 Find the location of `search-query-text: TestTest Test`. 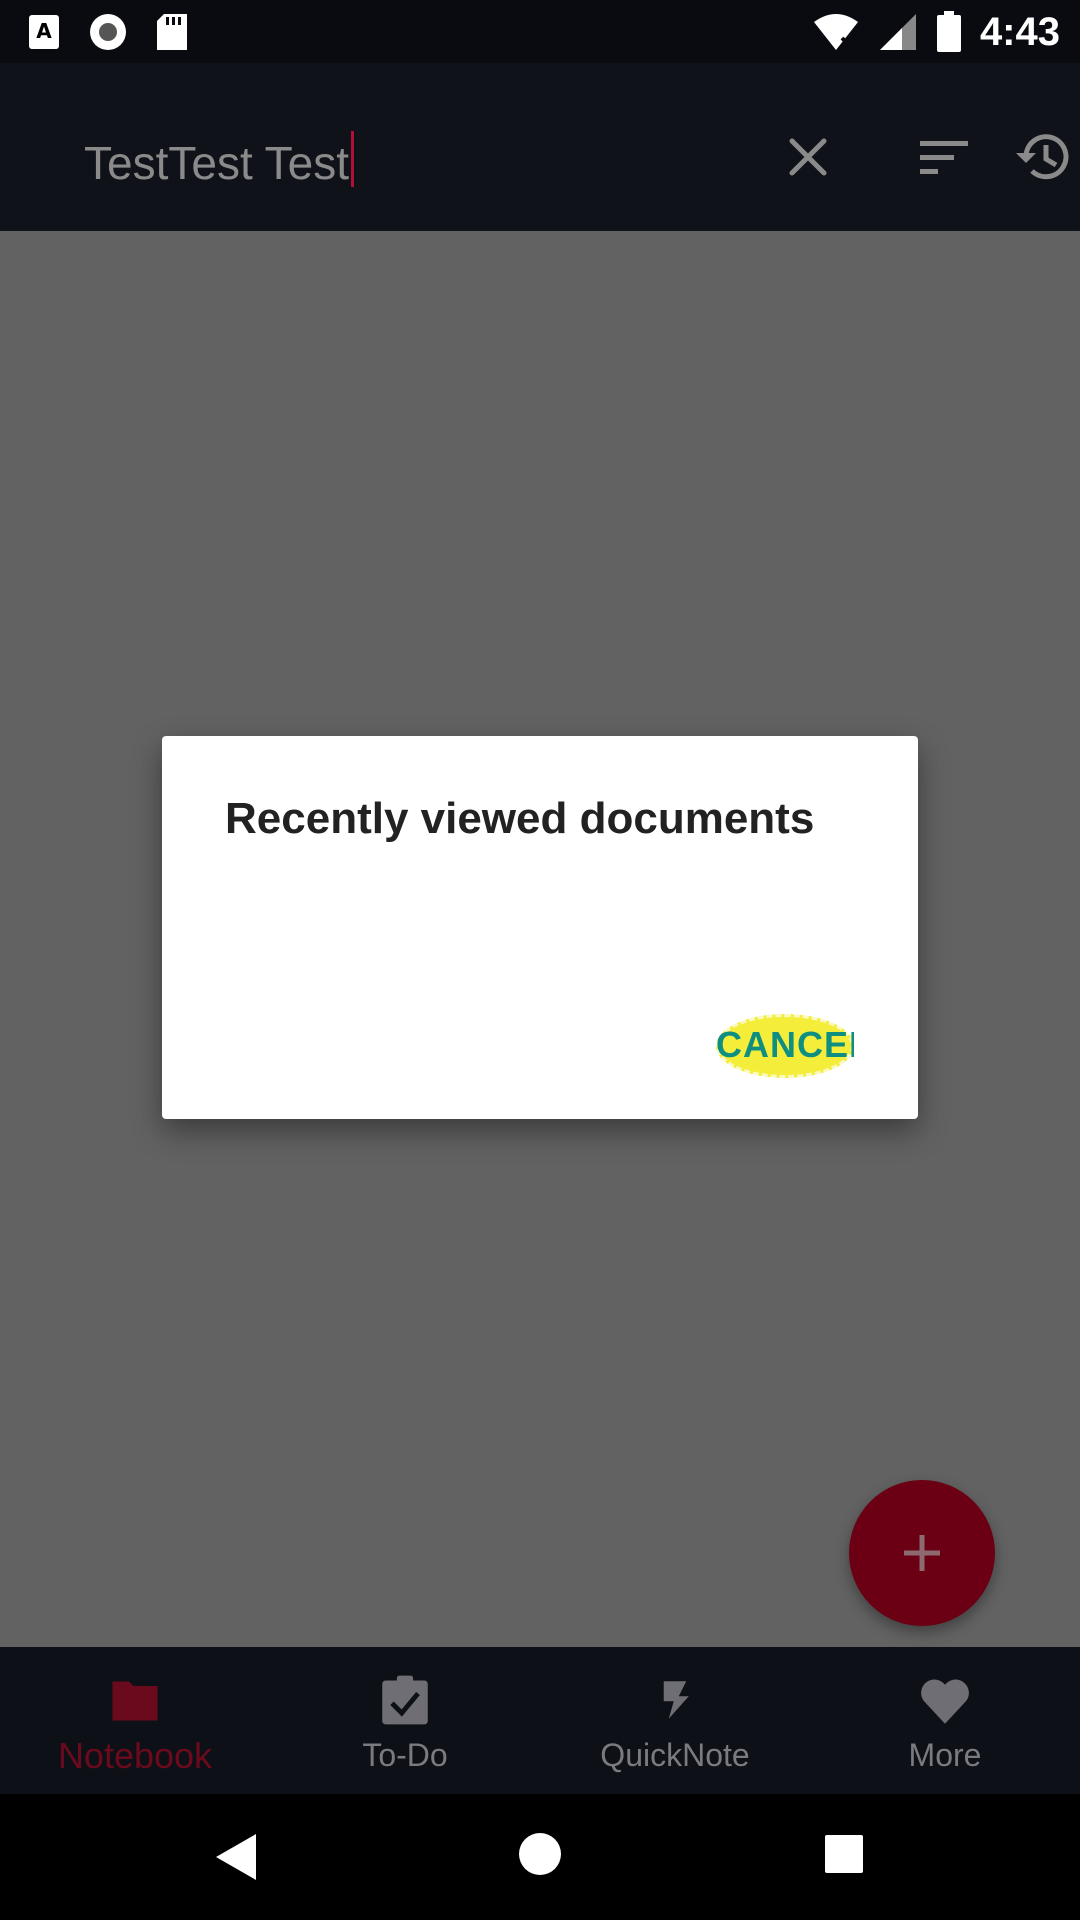

search-query-text: TestTest Test is located at coordinates (217, 163).